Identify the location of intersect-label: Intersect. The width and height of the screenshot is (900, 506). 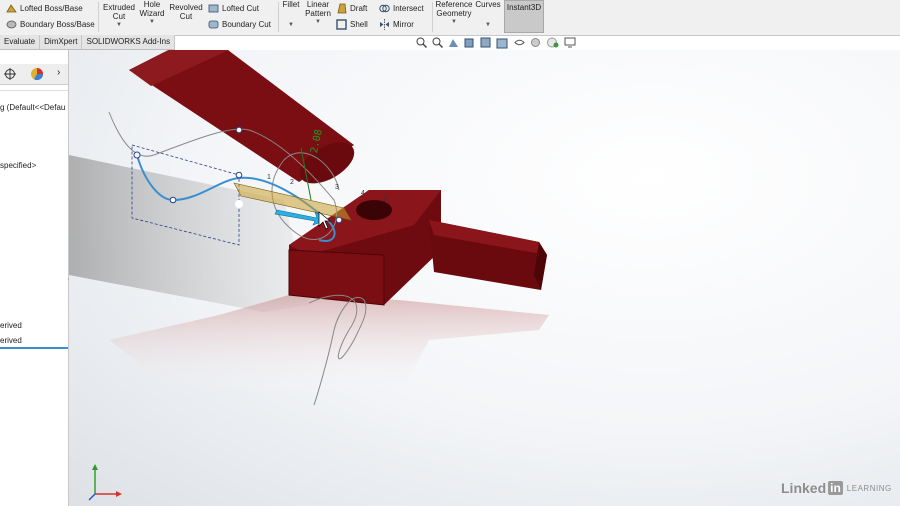
(408, 8).